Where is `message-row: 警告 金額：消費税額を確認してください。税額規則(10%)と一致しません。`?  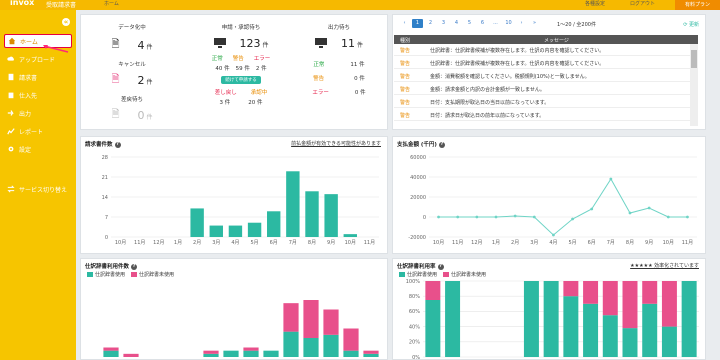 message-row: 警告 金額：消費税額を確認してください。税額規則(10%)と一致しません。 is located at coordinates (542, 76).